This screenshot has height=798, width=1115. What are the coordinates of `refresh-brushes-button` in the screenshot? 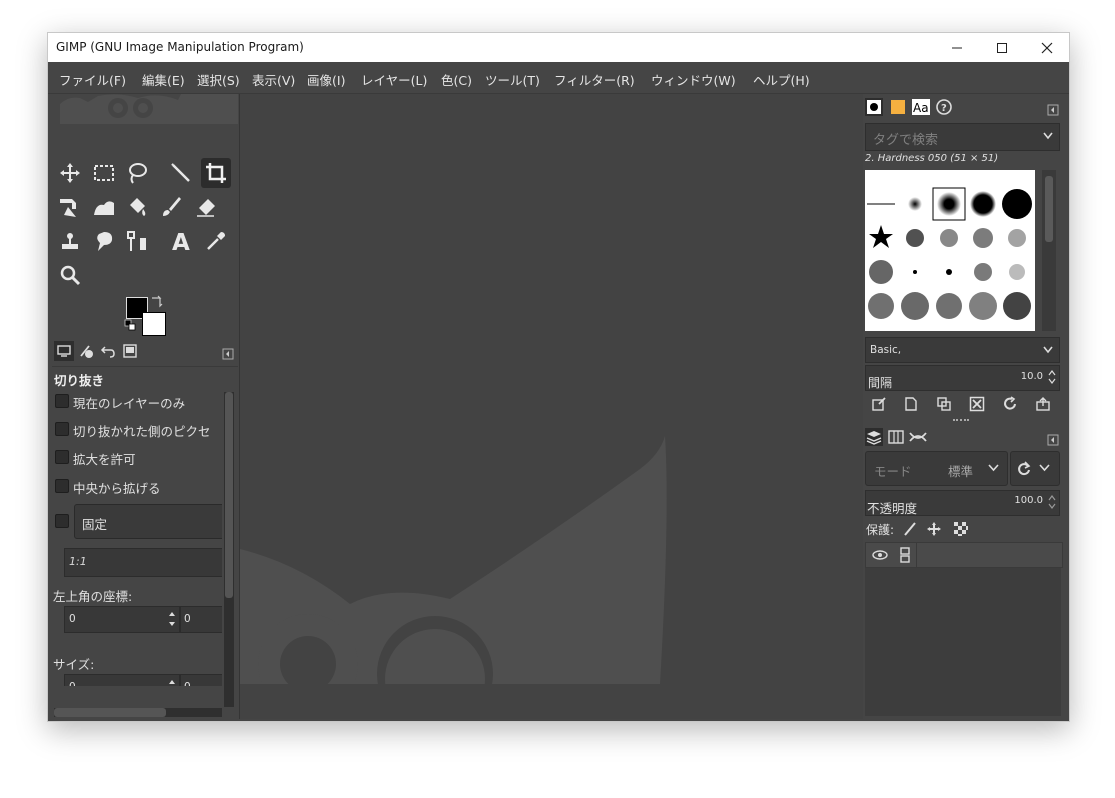 It's located at (1010, 404).